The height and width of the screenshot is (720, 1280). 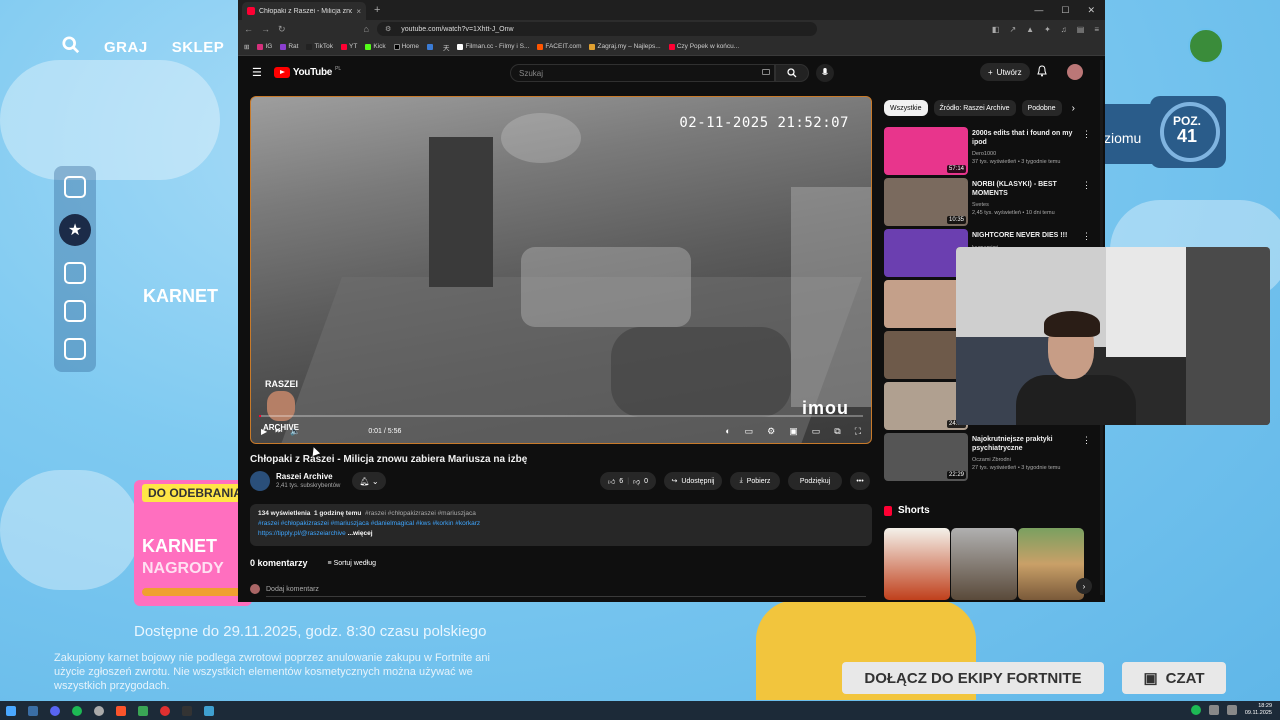 I want to click on app-icon, so click(x=143, y=710).